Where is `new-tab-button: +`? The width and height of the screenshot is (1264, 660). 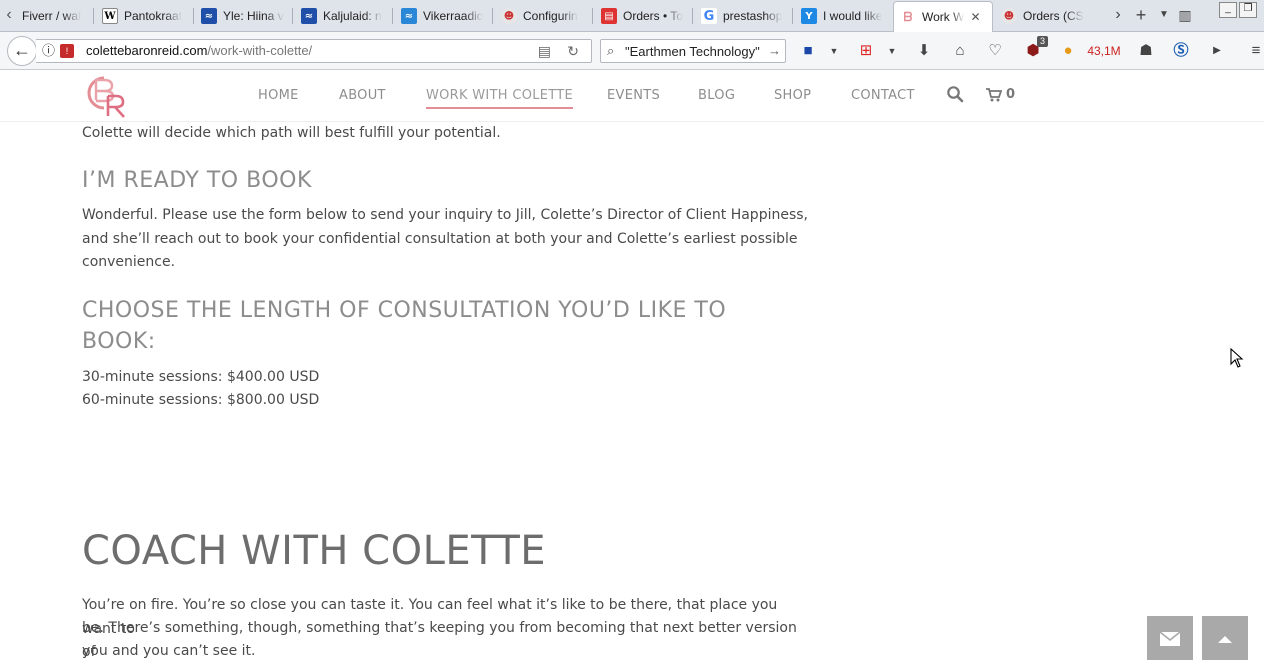
new-tab-button: + is located at coordinates (1141, 16).